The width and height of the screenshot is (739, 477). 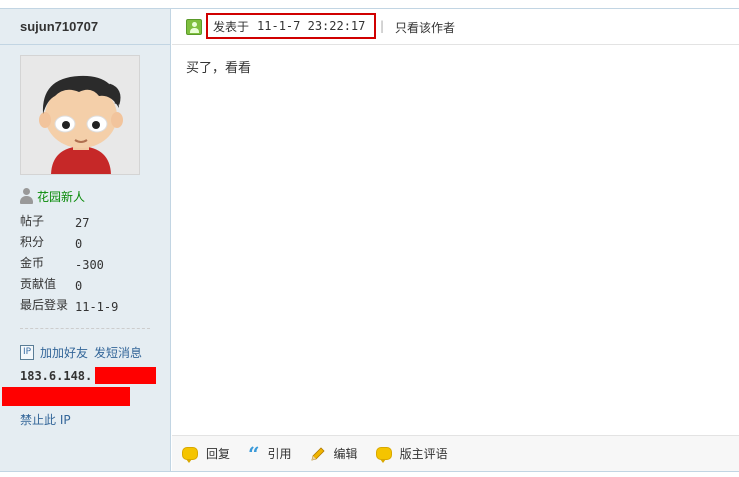 I want to click on quote-icon: “, so click(x=254, y=453).